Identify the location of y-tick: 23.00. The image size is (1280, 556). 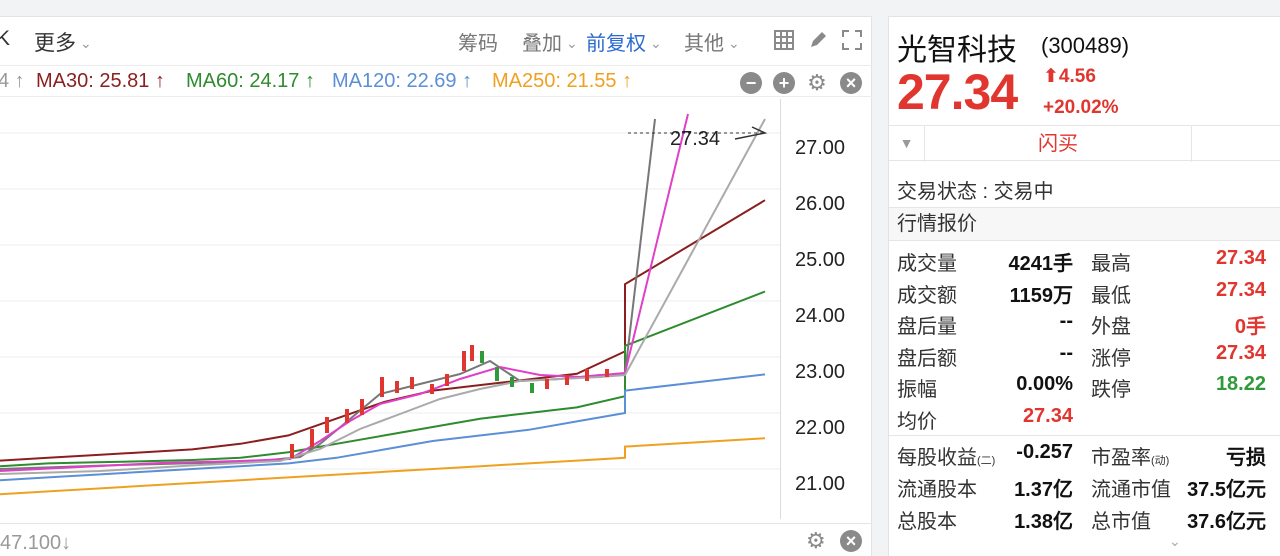
(820, 372).